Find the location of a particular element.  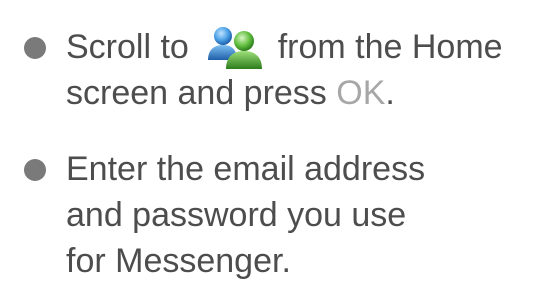

step-2-line-1: Enter the email address is located at coordinates (246, 169).